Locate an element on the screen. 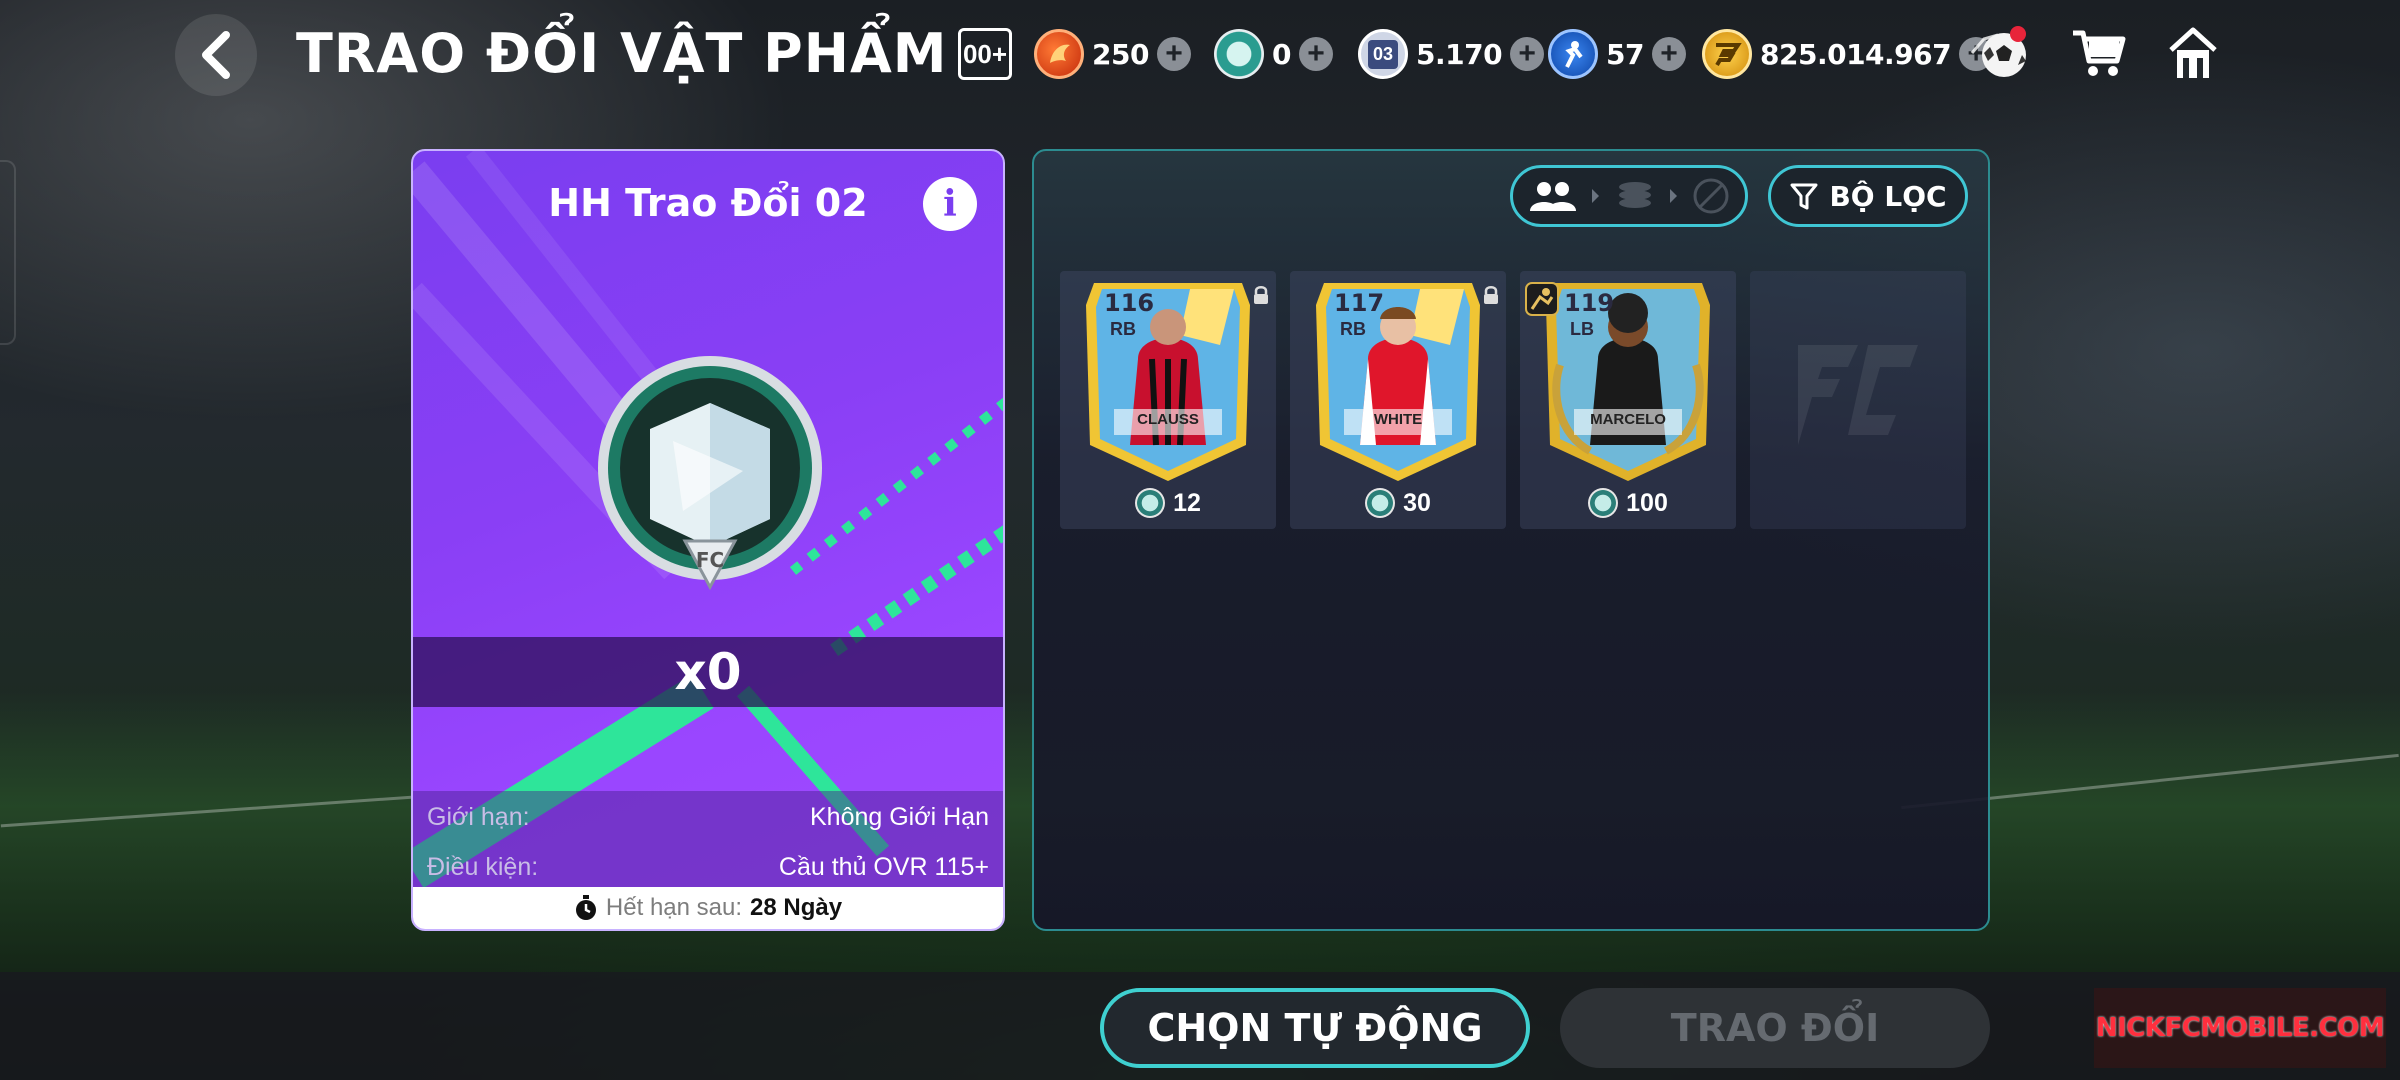  condition-row: Điều kiện: Cầu thủ OVR 115+ is located at coordinates (708, 867).